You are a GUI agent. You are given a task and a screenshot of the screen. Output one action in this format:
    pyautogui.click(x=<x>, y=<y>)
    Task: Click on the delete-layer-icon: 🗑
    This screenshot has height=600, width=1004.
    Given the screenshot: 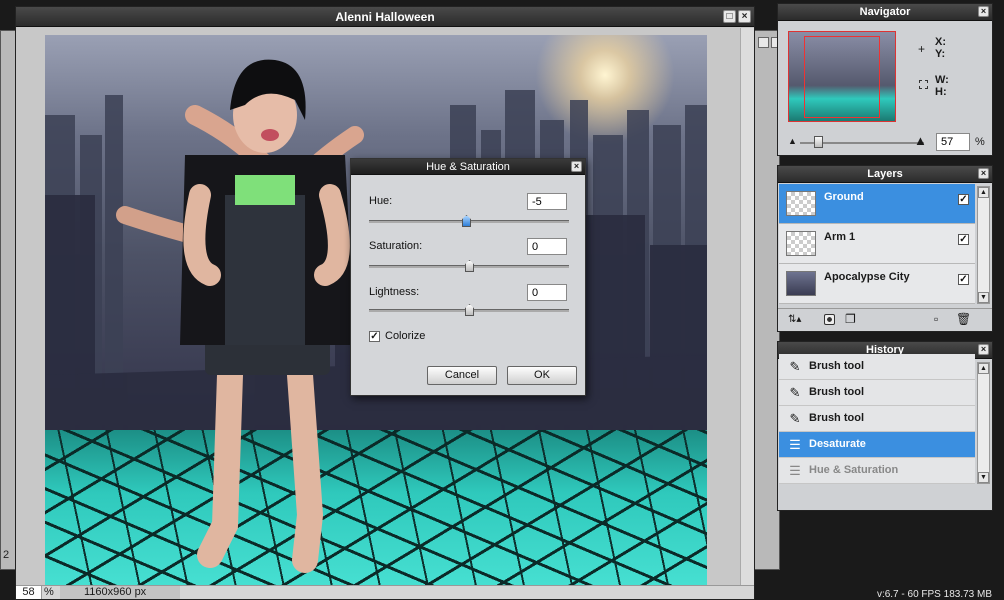 What is the action you would take?
    pyautogui.click(x=963, y=319)
    